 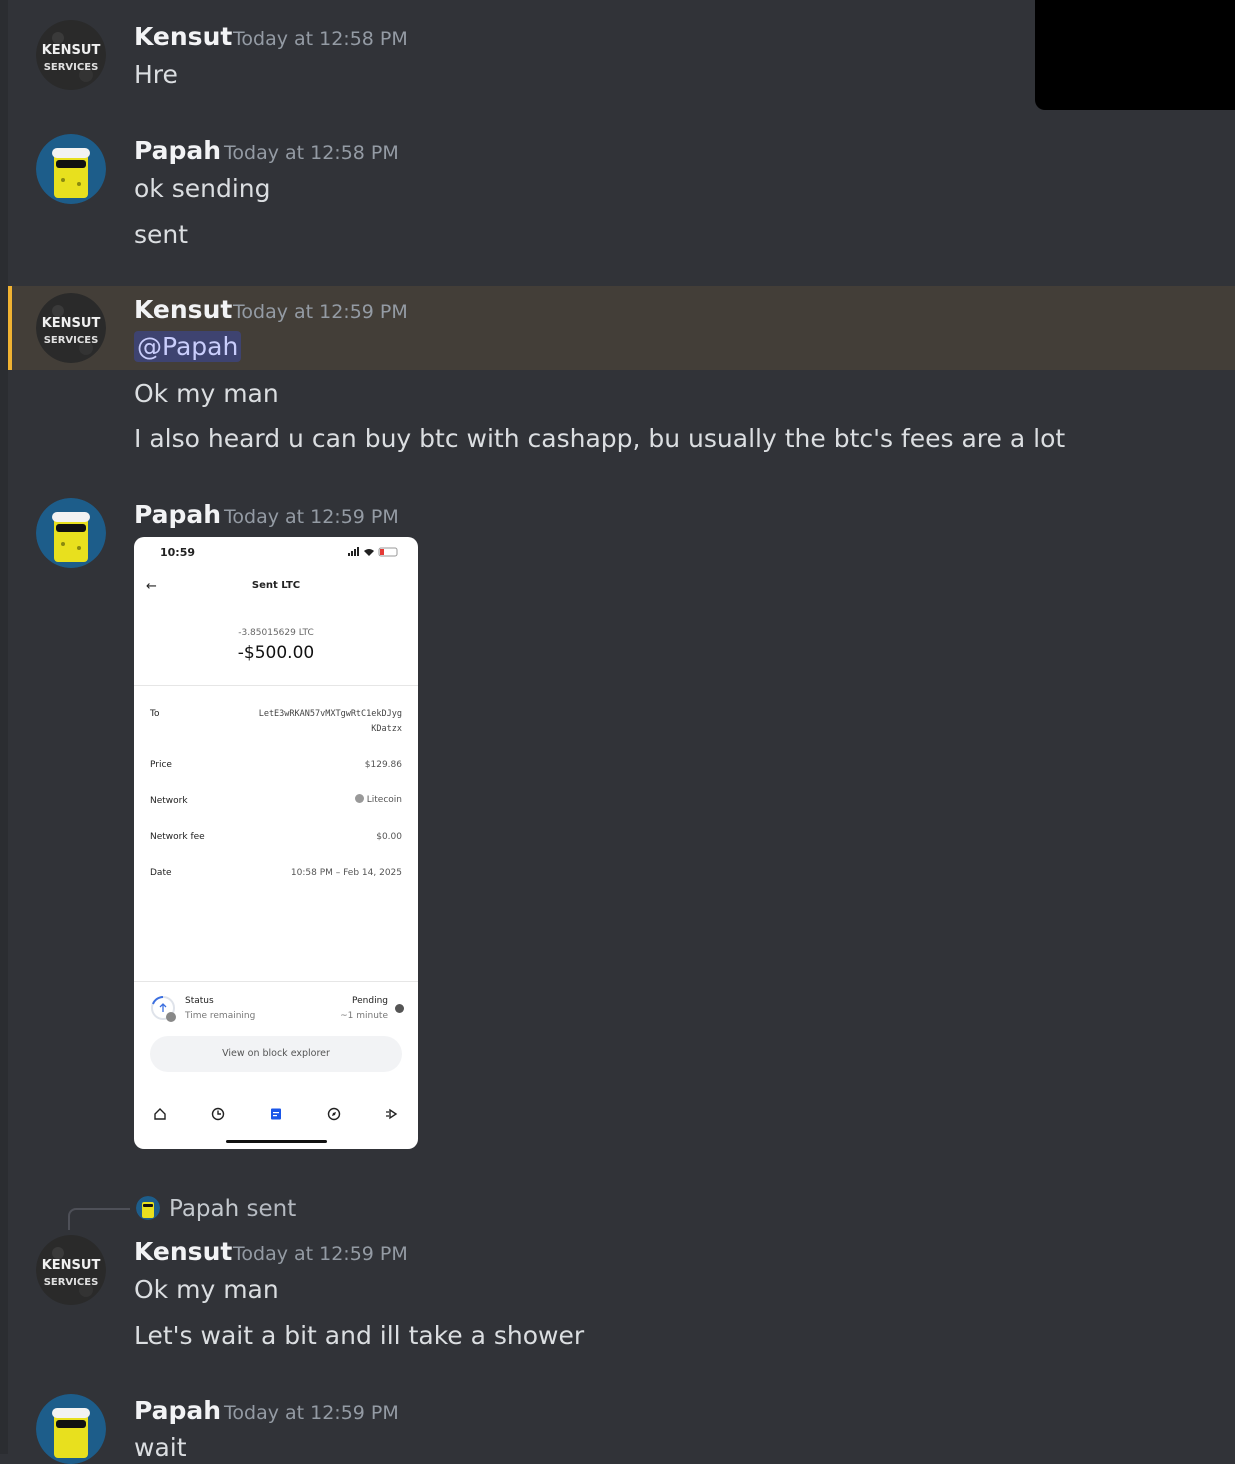 What do you see at coordinates (218, 1114) in the screenshot?
I see `history-icon` at bounding box center [218, 1114].